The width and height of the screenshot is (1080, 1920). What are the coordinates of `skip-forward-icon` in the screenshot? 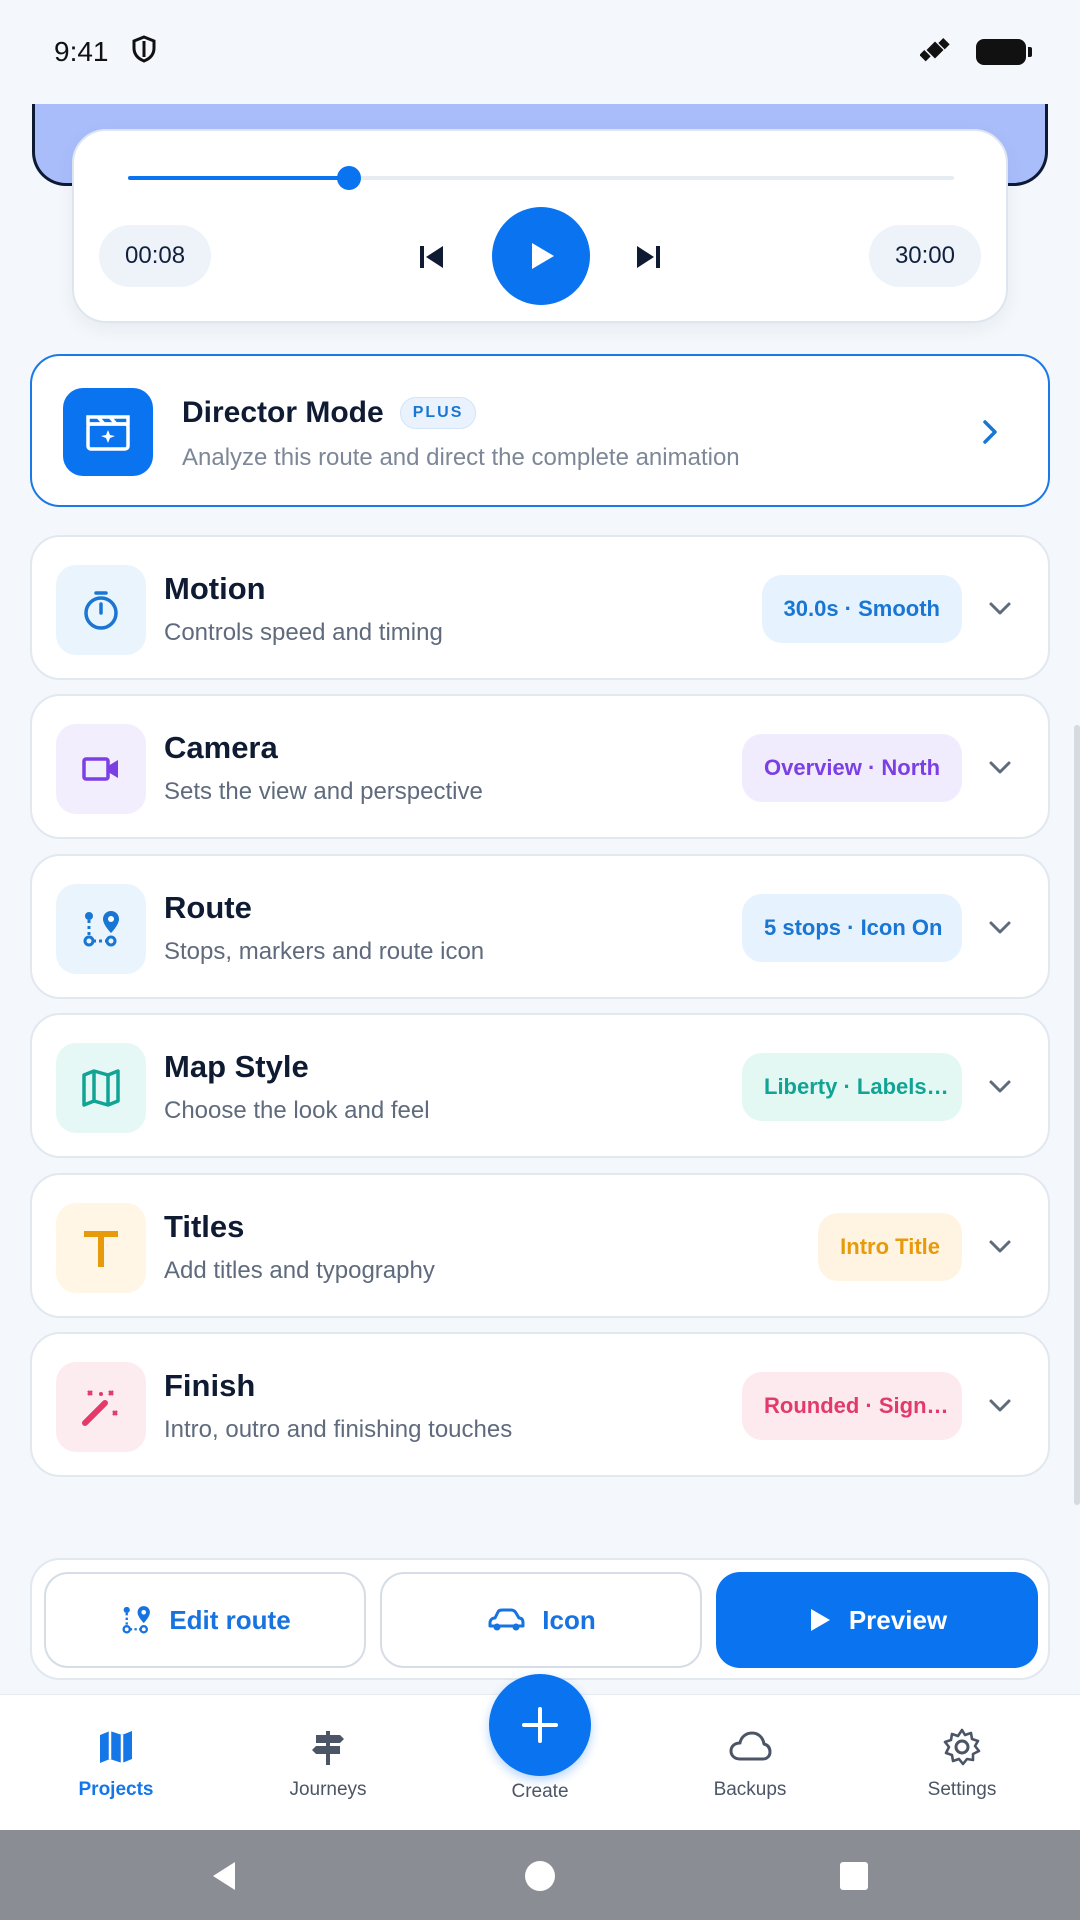 It's located at (648, 257).